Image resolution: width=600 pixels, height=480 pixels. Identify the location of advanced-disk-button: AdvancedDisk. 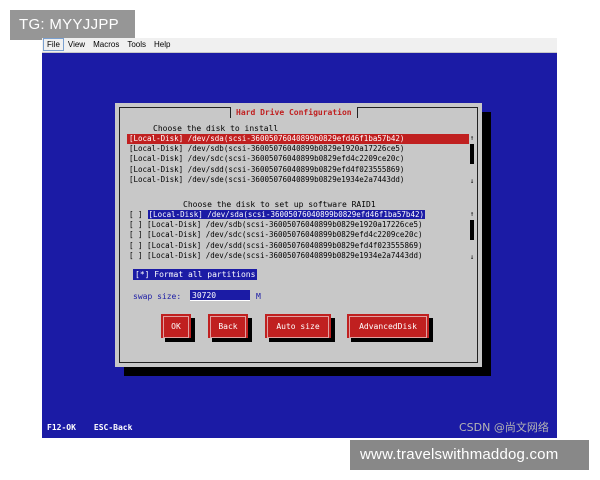
(388, 326).